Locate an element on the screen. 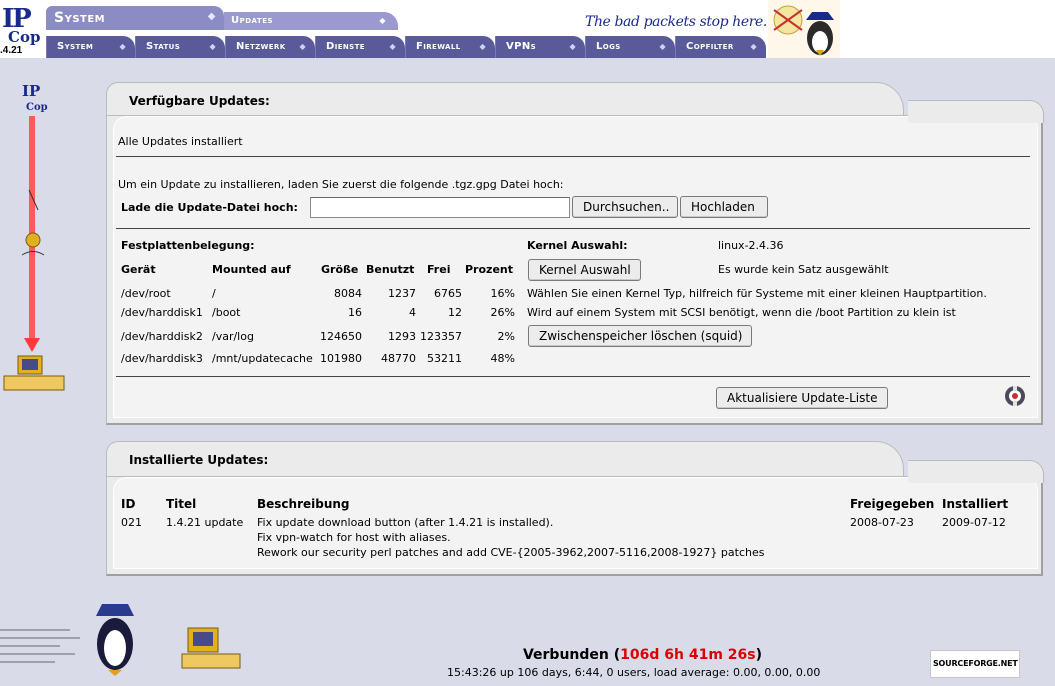 This screenshot has width=1055, height=686. update-description-line: Fix vpn-watch for host with aliases. is located at coordinates (354, 537).